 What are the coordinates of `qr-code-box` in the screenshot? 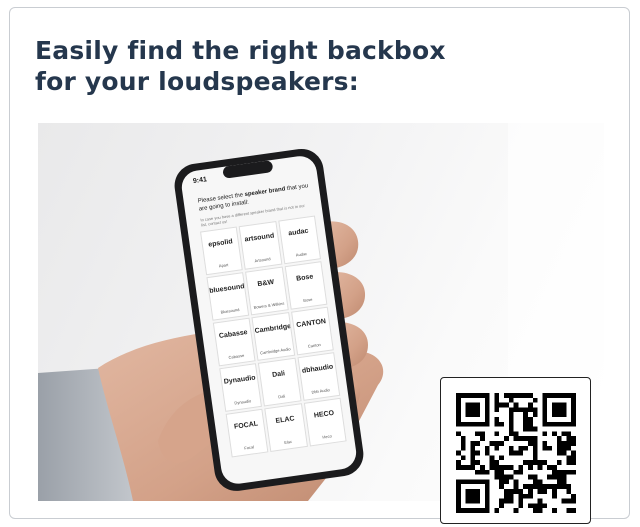 It's located at (515, 450).